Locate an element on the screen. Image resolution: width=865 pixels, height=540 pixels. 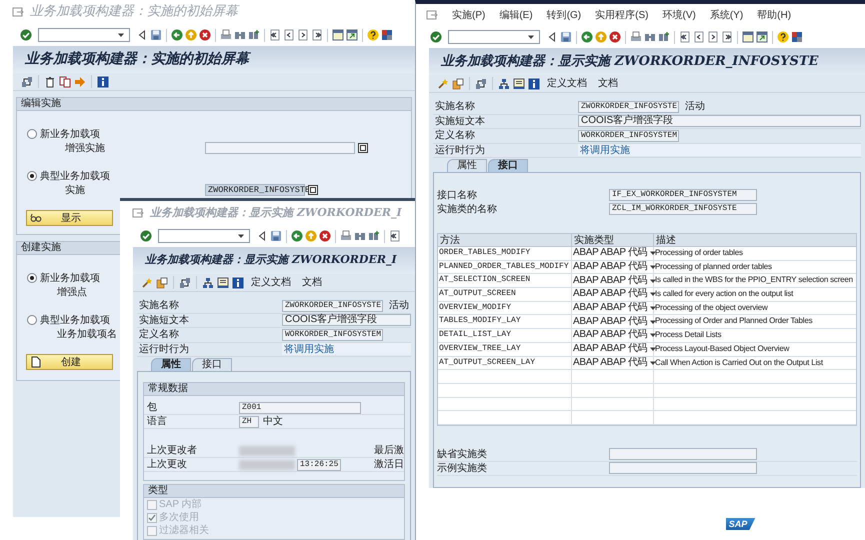
table-cell-text: Process Detail Lists is located at coordinates (688, 335).